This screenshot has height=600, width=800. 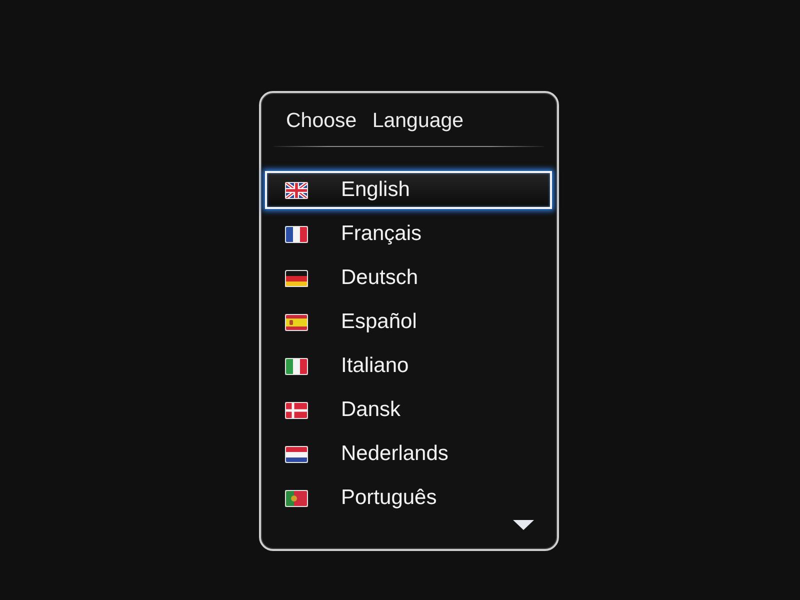 I want to click on french-flag-icon, so click(x=296, y=234).